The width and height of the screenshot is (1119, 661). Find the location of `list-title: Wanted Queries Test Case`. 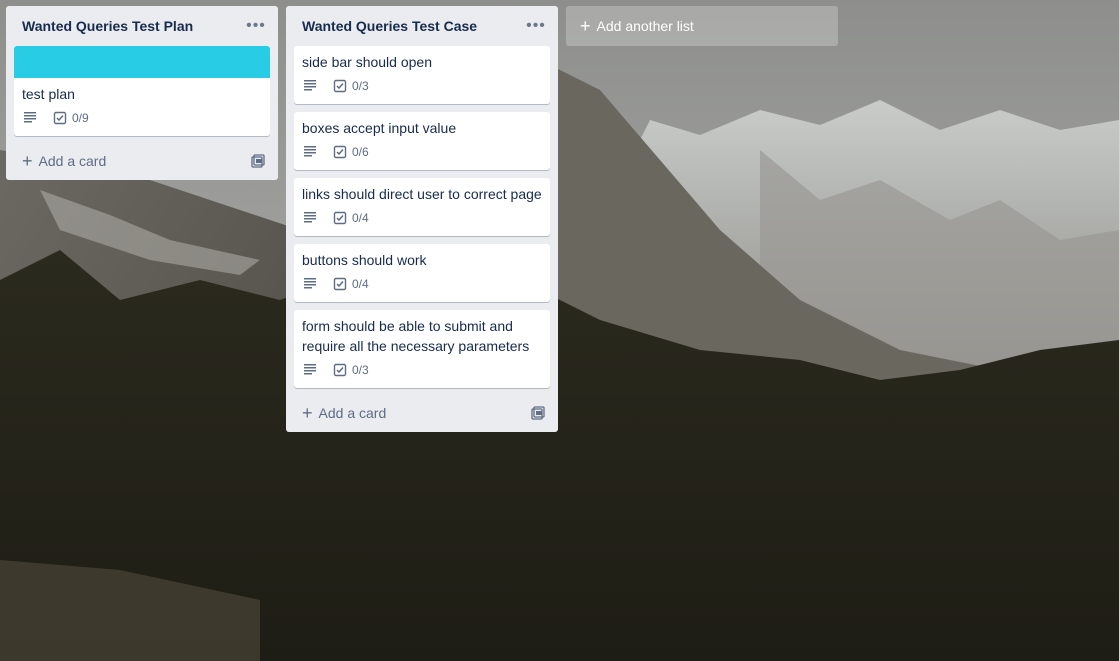

list-title: Wanted Queries Test Case is located at coordinates (389, 26).